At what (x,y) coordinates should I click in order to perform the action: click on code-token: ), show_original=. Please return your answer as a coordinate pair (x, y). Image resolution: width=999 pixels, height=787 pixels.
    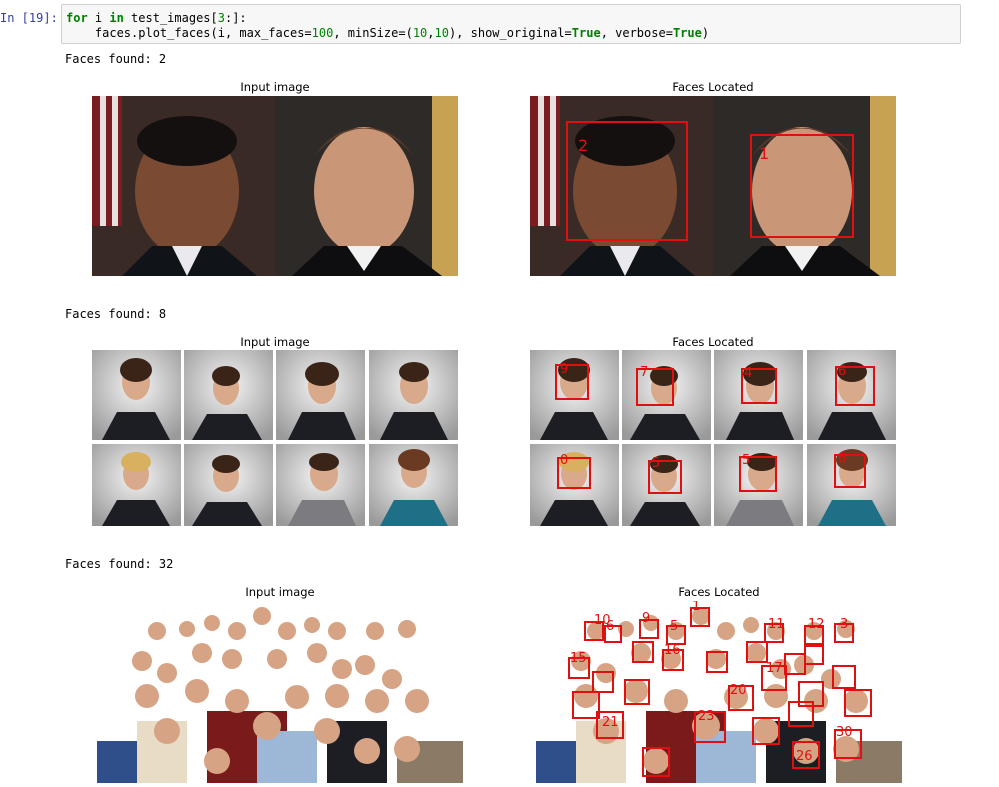
    Looking at the image, I should click on (510, 33).